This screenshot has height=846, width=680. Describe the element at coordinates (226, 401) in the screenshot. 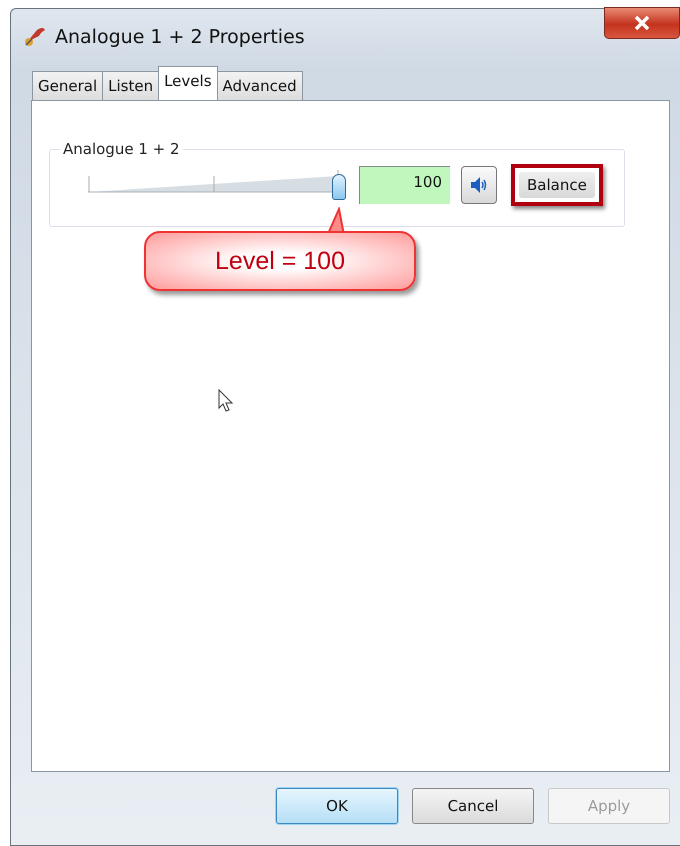

I see `cursor-icon` at that location.